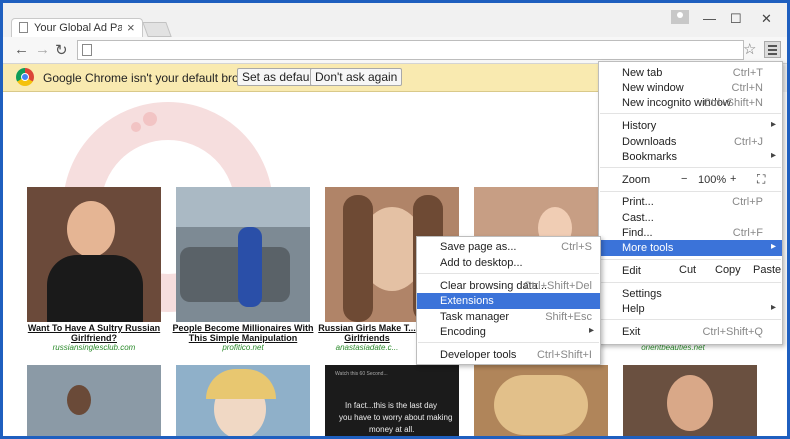  What do you see at coordinates (736, 19) in the screenshot?
I see `maximize-button: ☐` at bounding box center [736, 19].